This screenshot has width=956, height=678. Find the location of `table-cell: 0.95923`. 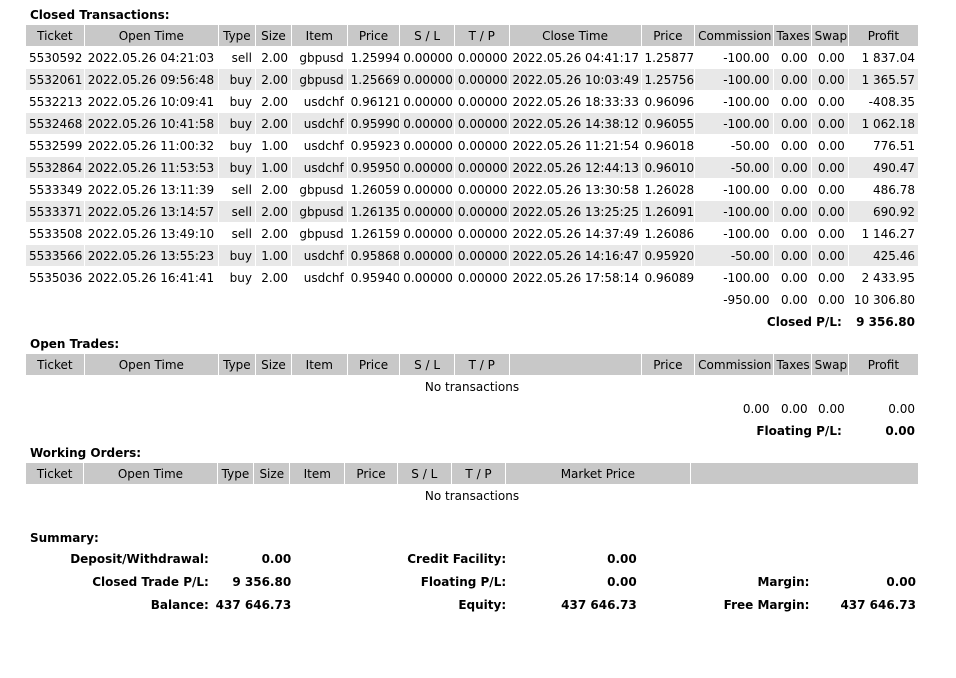

table-cell: 0.95923 is located at coordinates (375, 145).